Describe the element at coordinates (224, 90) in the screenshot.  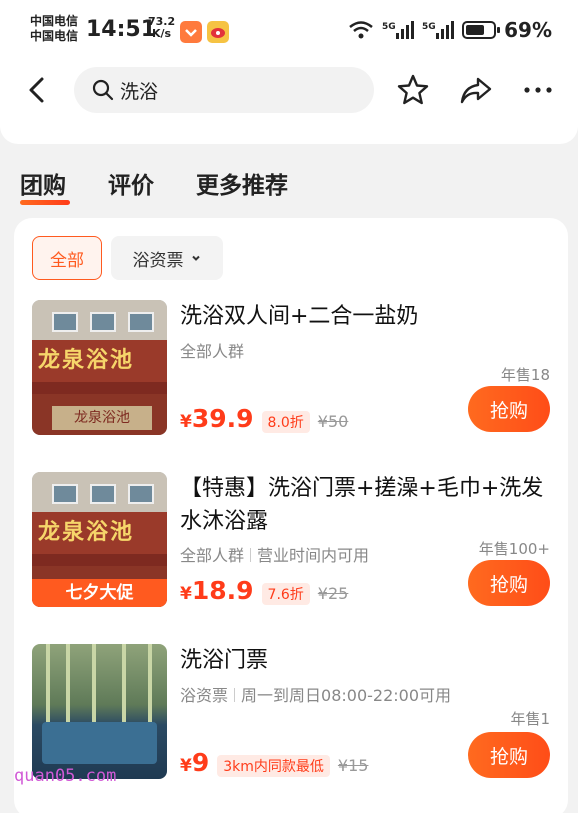
I see `search-bar: 洗浴` at that location.